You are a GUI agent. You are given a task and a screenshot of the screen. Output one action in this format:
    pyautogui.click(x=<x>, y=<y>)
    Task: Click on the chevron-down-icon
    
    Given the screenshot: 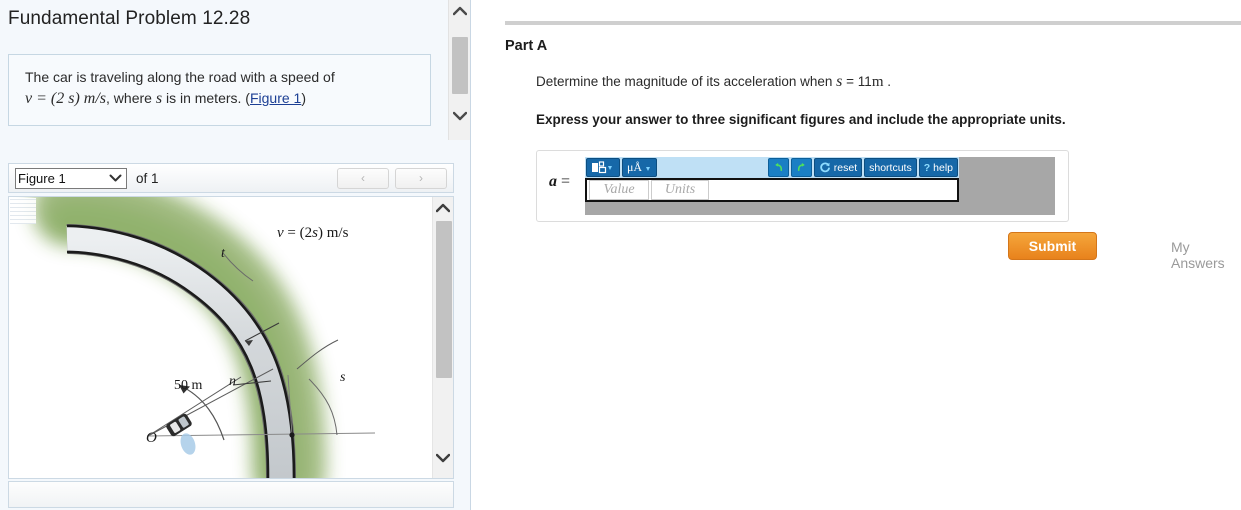 What is the action you would take?
    pyautogui.click(x=115, y=178)
    